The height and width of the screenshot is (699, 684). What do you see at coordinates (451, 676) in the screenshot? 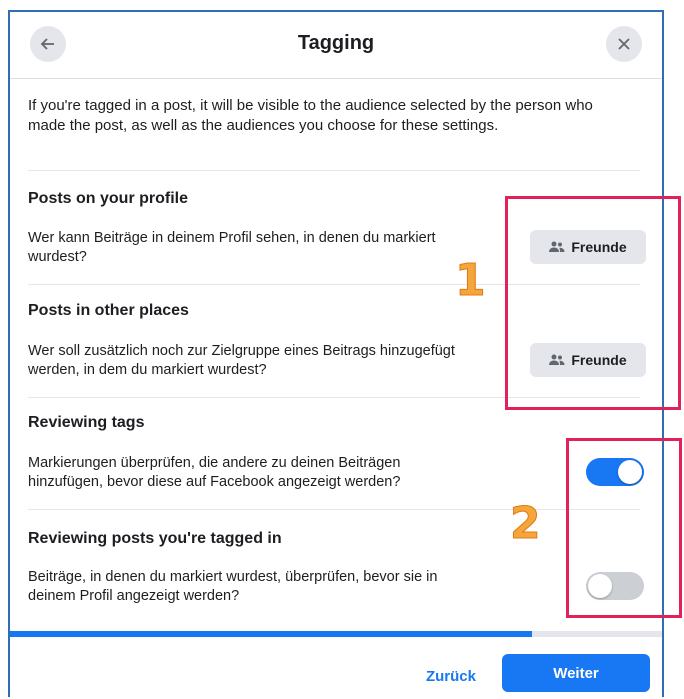
I see `zurueck-button: Zurück` at bounding box center [451, 676].